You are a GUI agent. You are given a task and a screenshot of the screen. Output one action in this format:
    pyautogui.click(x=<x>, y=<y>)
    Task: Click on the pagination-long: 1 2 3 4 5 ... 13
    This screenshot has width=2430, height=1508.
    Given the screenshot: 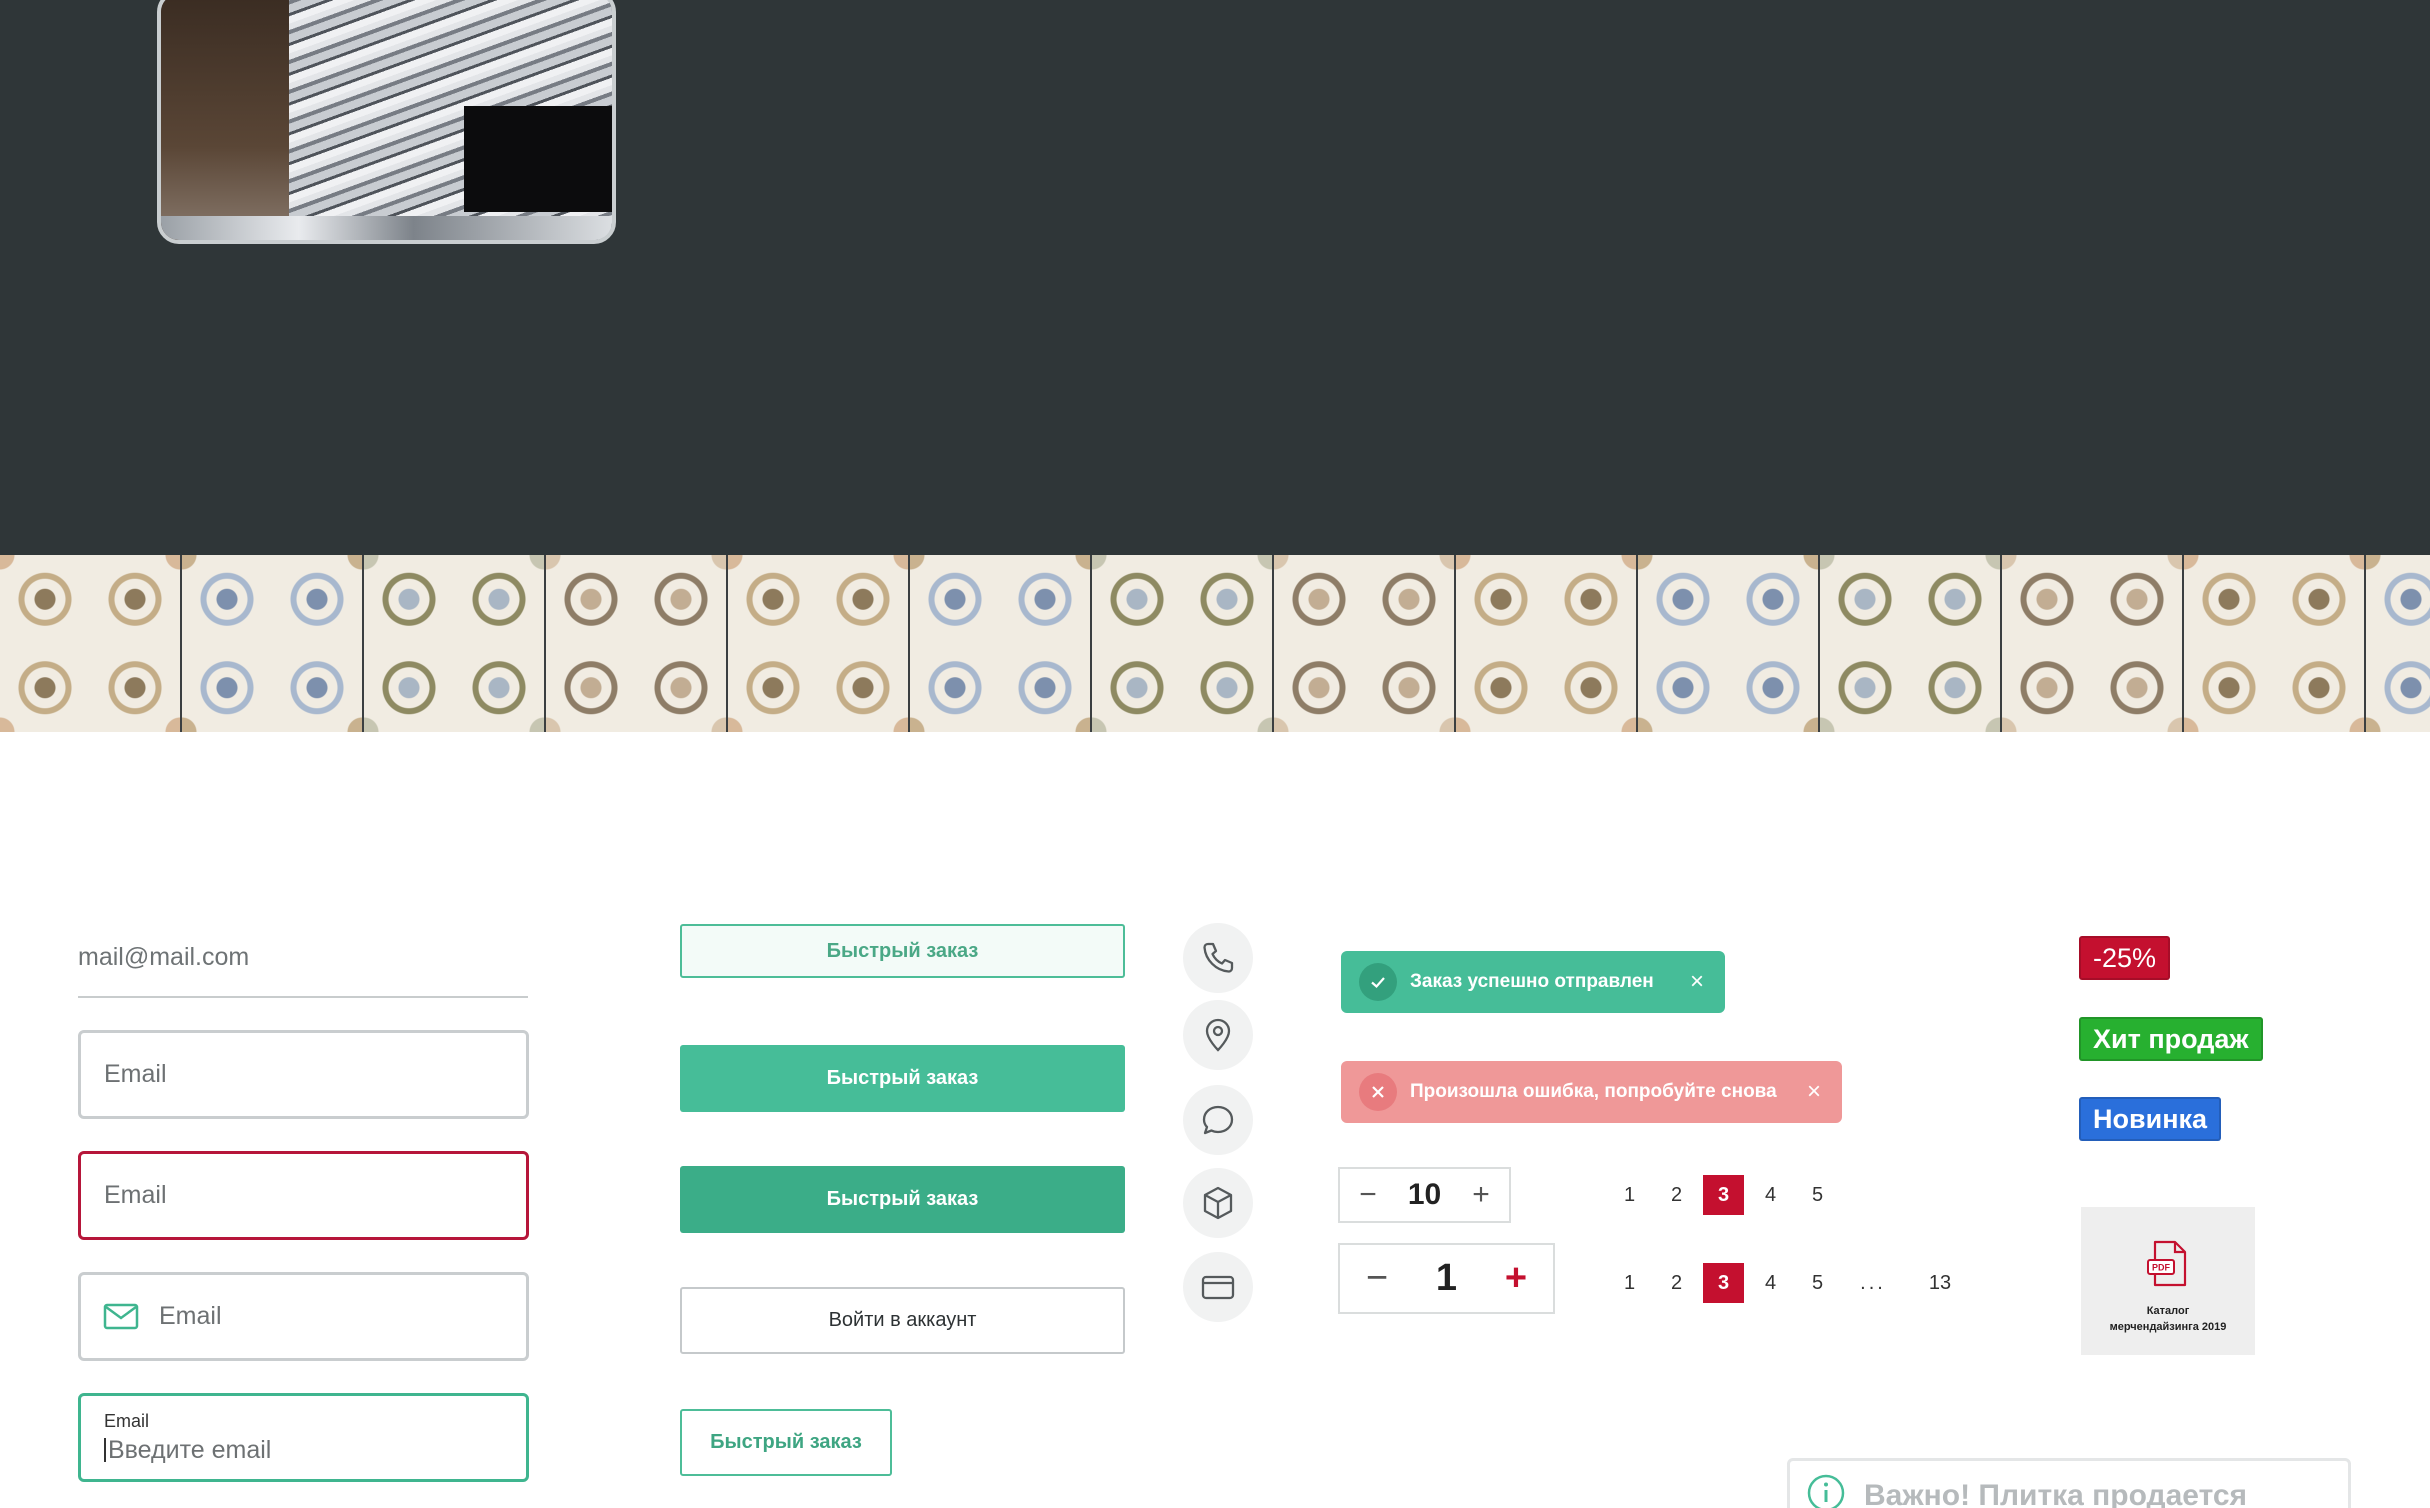 What is the action you would take?
    pyautogui.click(x=1790, y=1283)
    